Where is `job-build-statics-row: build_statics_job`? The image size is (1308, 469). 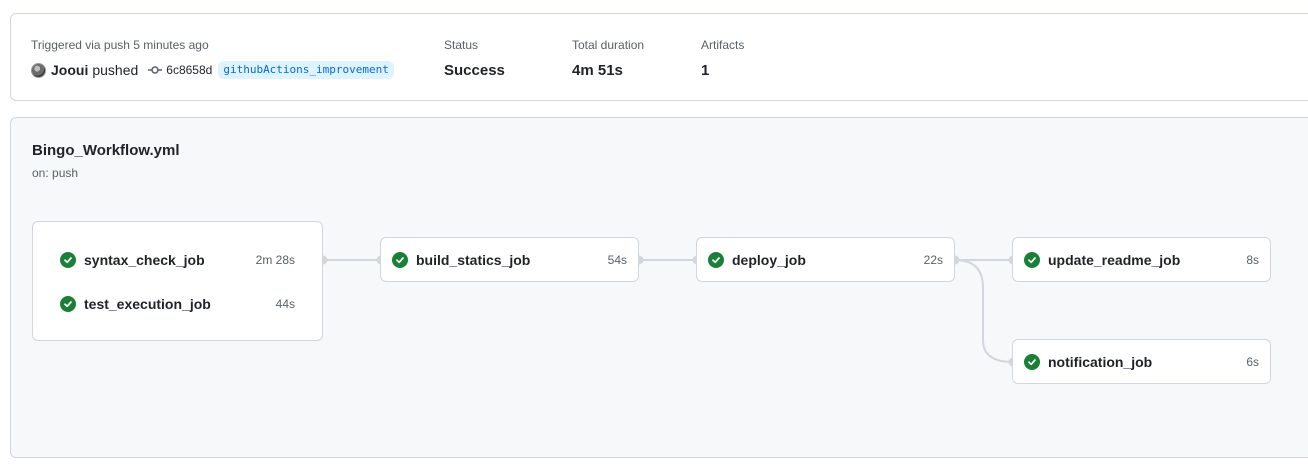
job-build-statics-row: build_statics_job is located at coordinates (461, 260).